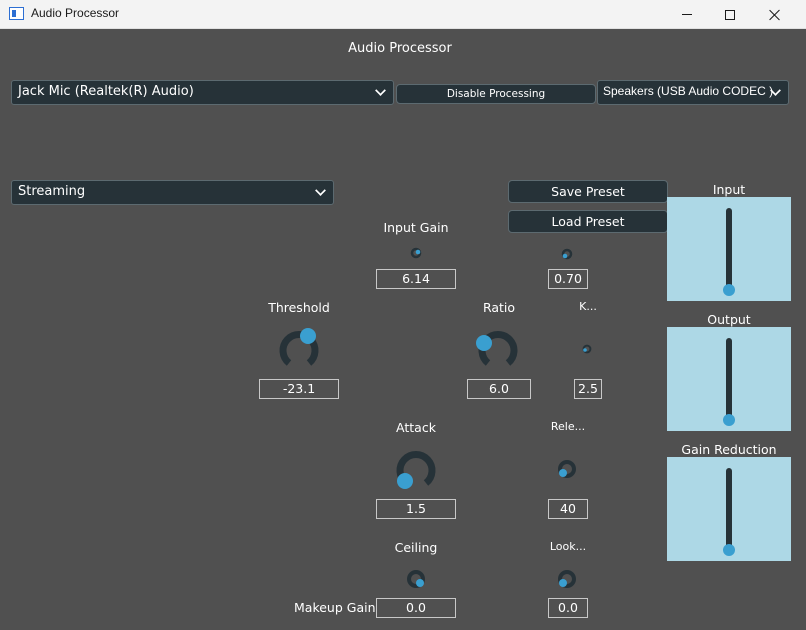 This screenshot has width=806, height=630. I want to click on input-meter-thumb, so click(729, 290).